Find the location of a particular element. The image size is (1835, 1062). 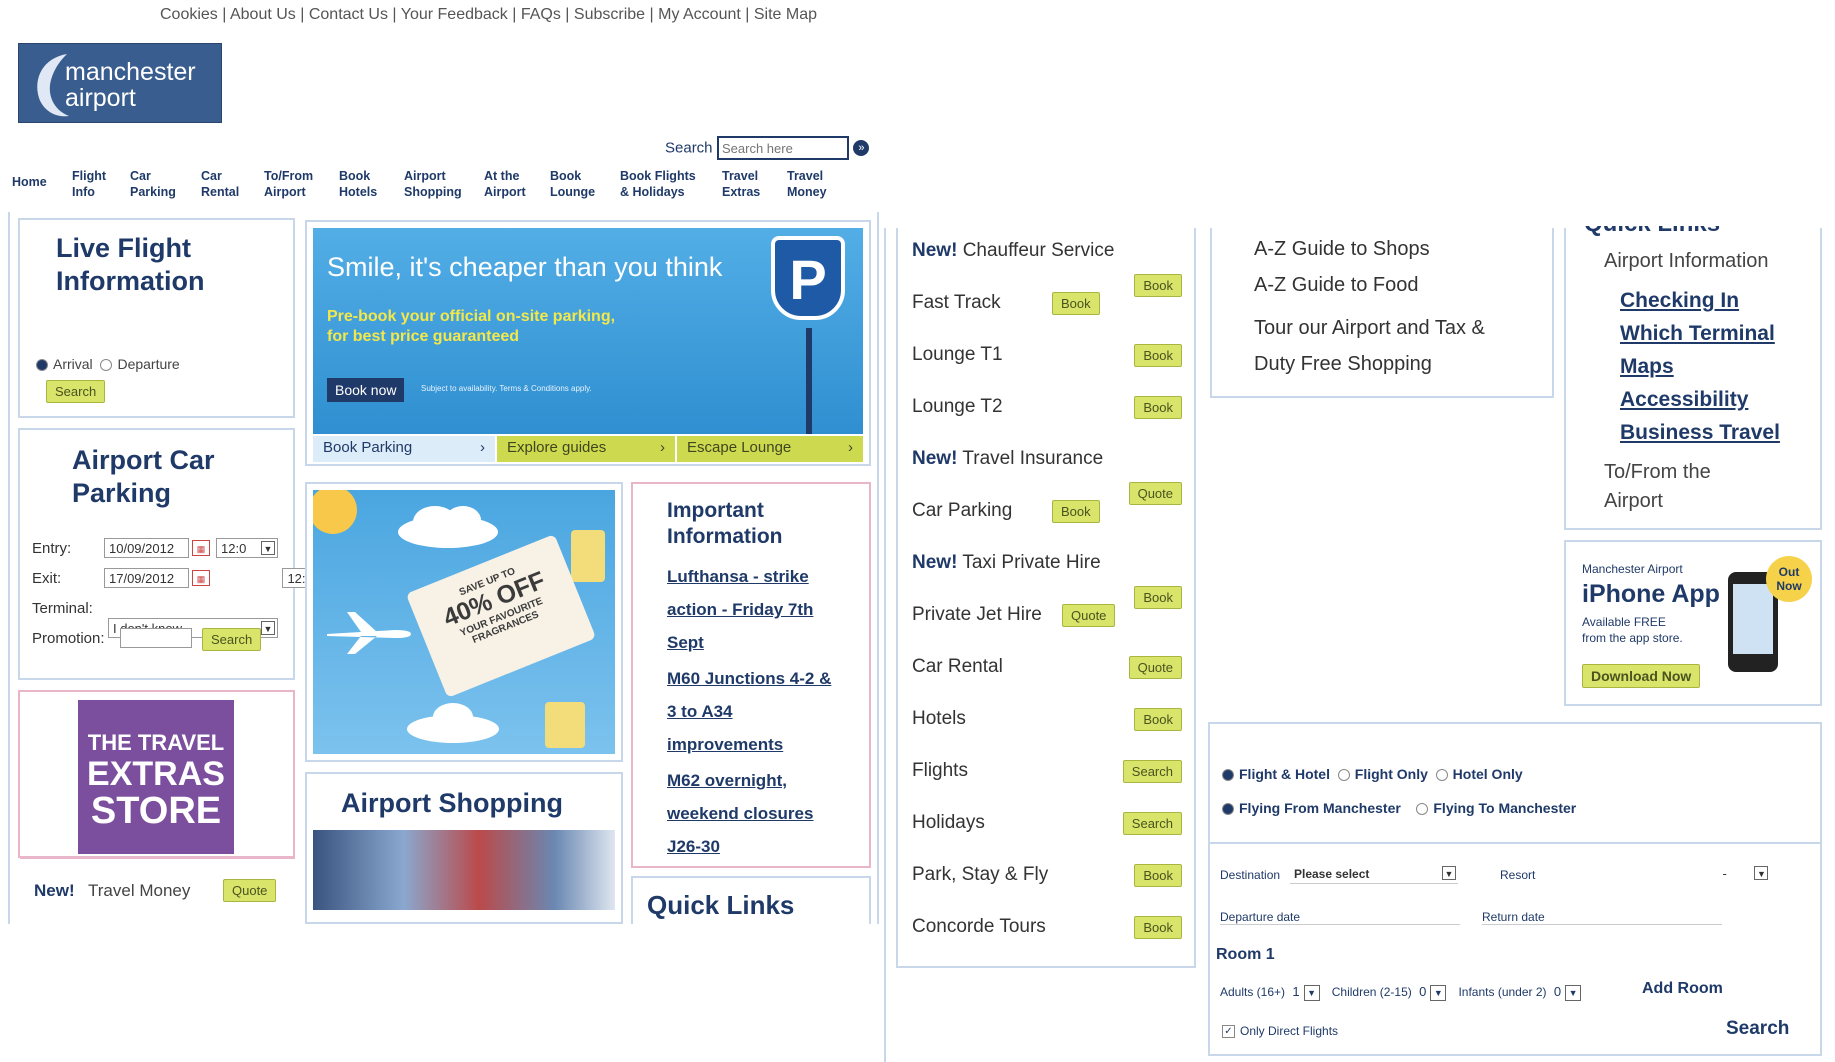

entry-calendar-icon: ▦ is located at coordinates (201, 548).